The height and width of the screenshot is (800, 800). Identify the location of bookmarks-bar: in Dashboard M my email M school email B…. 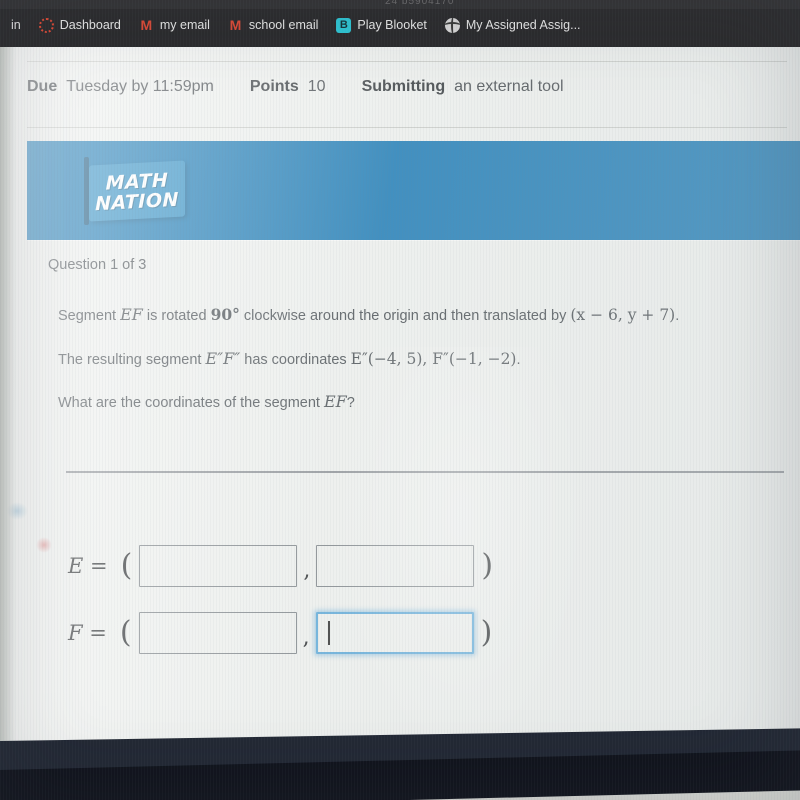
(400, 25).